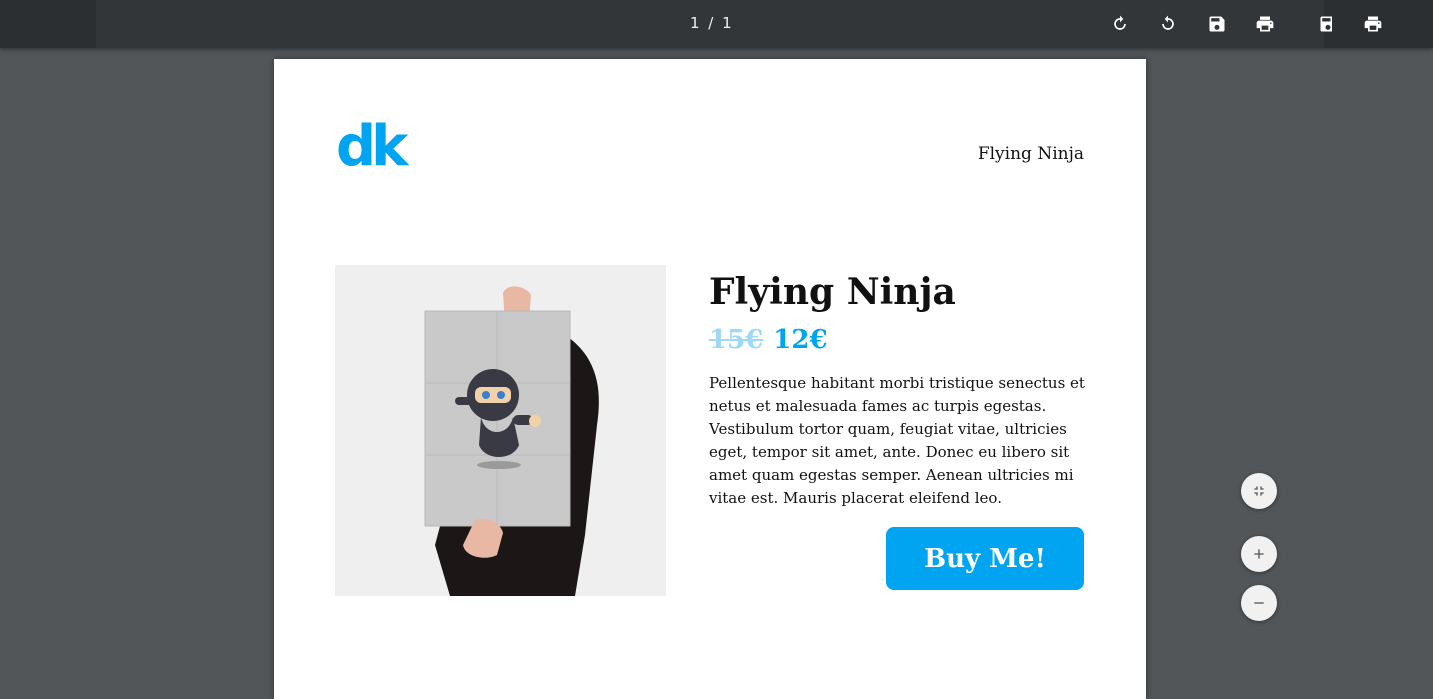  Describe the element at coordinates (1168, 24) in the screenshot. I see `rotate-counterclockwise-icon` at that location.